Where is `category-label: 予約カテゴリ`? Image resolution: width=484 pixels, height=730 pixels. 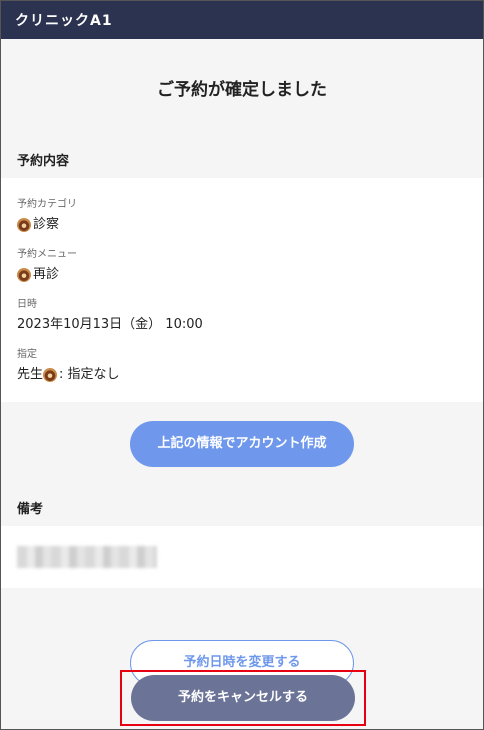 category-label: 予約カテゴリ is located at coordinates (47, 204).